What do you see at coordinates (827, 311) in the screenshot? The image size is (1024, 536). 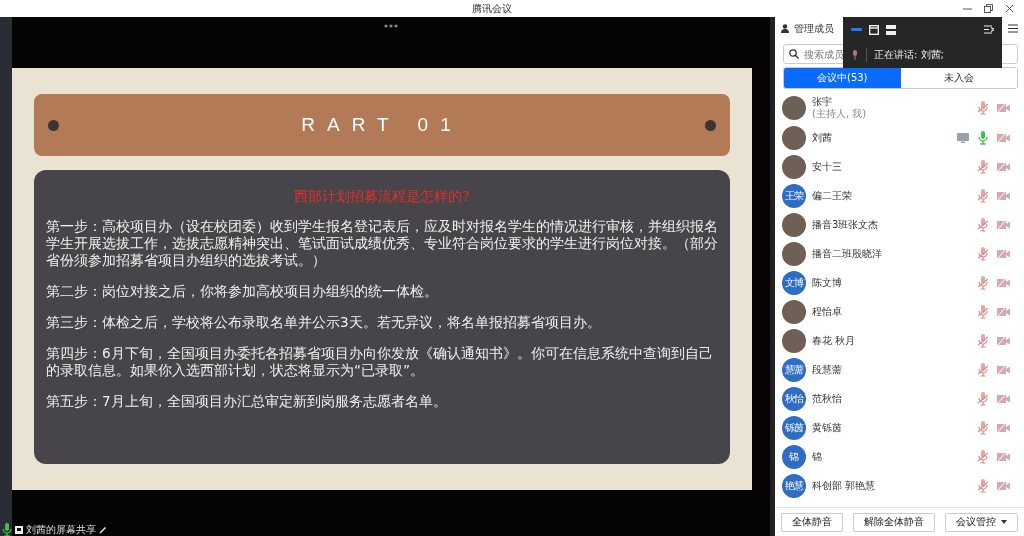 I see `member-name: 程怡卓` at bounding box center [827, 311].